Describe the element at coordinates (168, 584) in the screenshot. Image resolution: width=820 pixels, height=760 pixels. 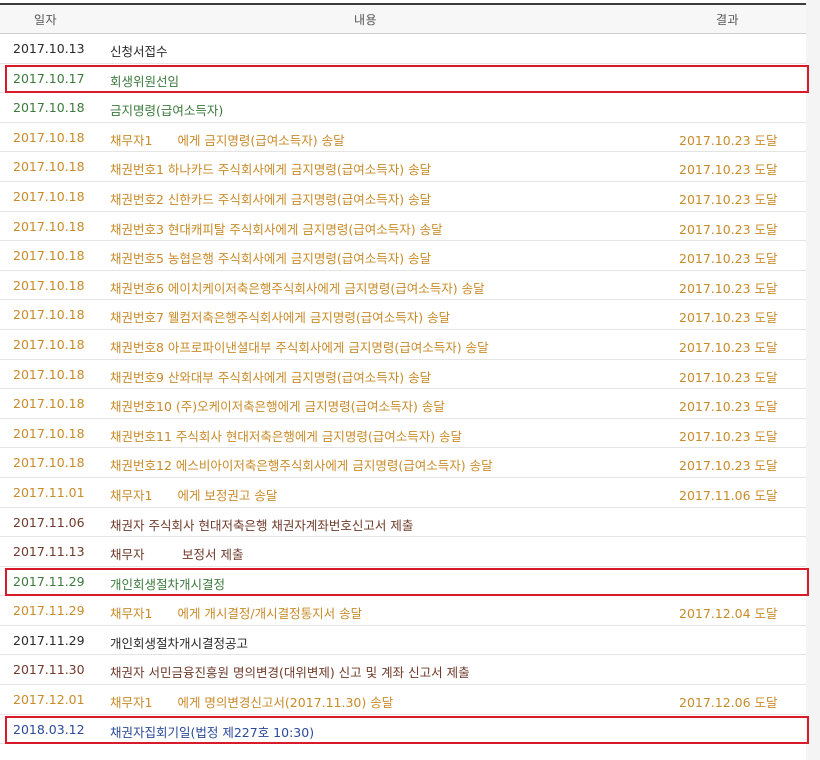
I see `row-content: 개인회생절차개시결정` at that location.